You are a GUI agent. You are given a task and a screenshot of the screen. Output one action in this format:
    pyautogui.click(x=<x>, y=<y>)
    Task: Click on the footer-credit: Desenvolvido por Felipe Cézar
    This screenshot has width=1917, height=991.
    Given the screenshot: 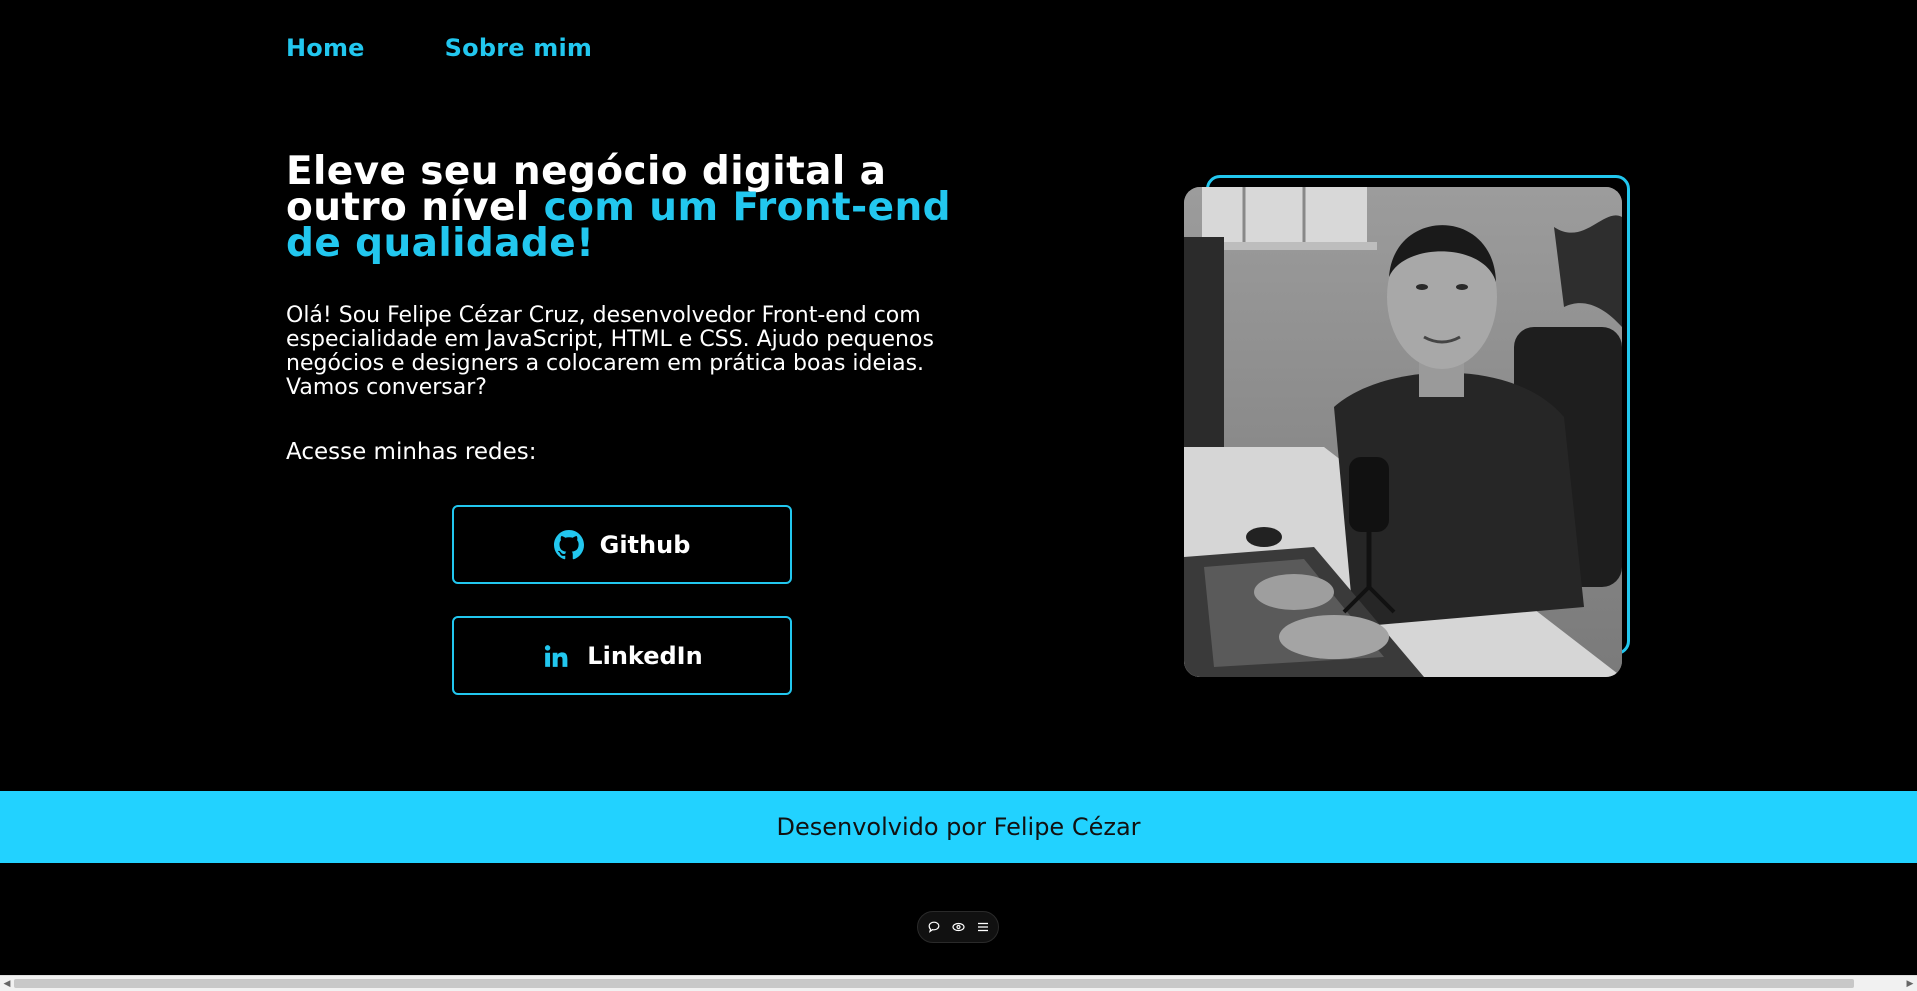 What is the action you would take?
    pyautogui.click(x=958, y=827)
    